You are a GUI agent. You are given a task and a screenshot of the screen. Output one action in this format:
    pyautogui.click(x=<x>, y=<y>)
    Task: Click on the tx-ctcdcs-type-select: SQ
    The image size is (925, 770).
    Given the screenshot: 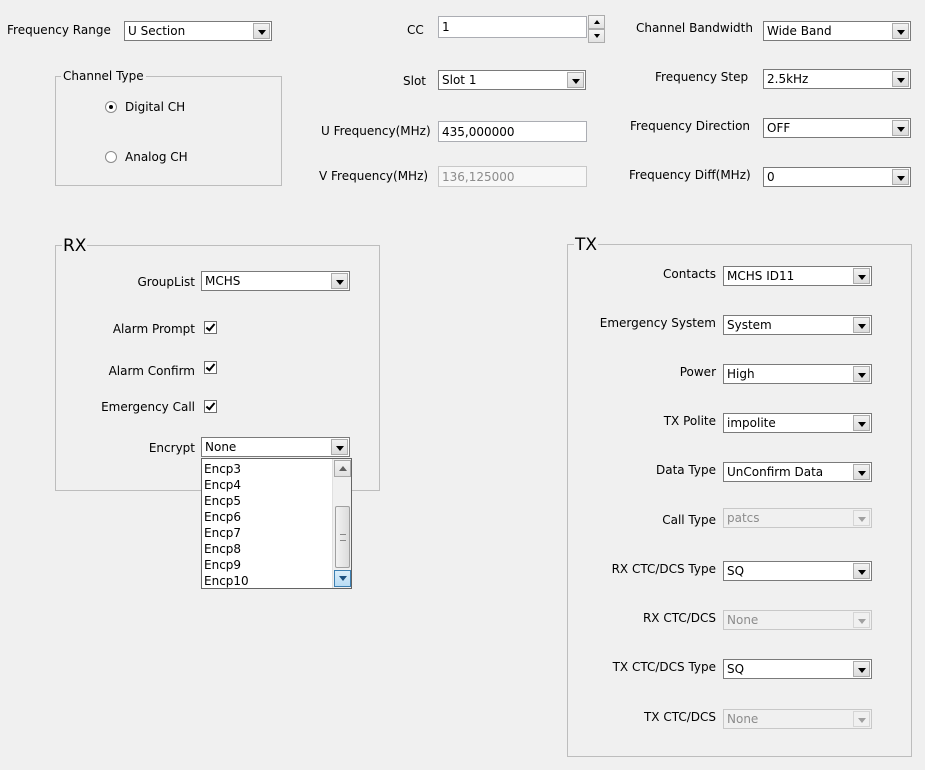 What is the action you would take?
    pyautogui.click(x=797, y=669)
    